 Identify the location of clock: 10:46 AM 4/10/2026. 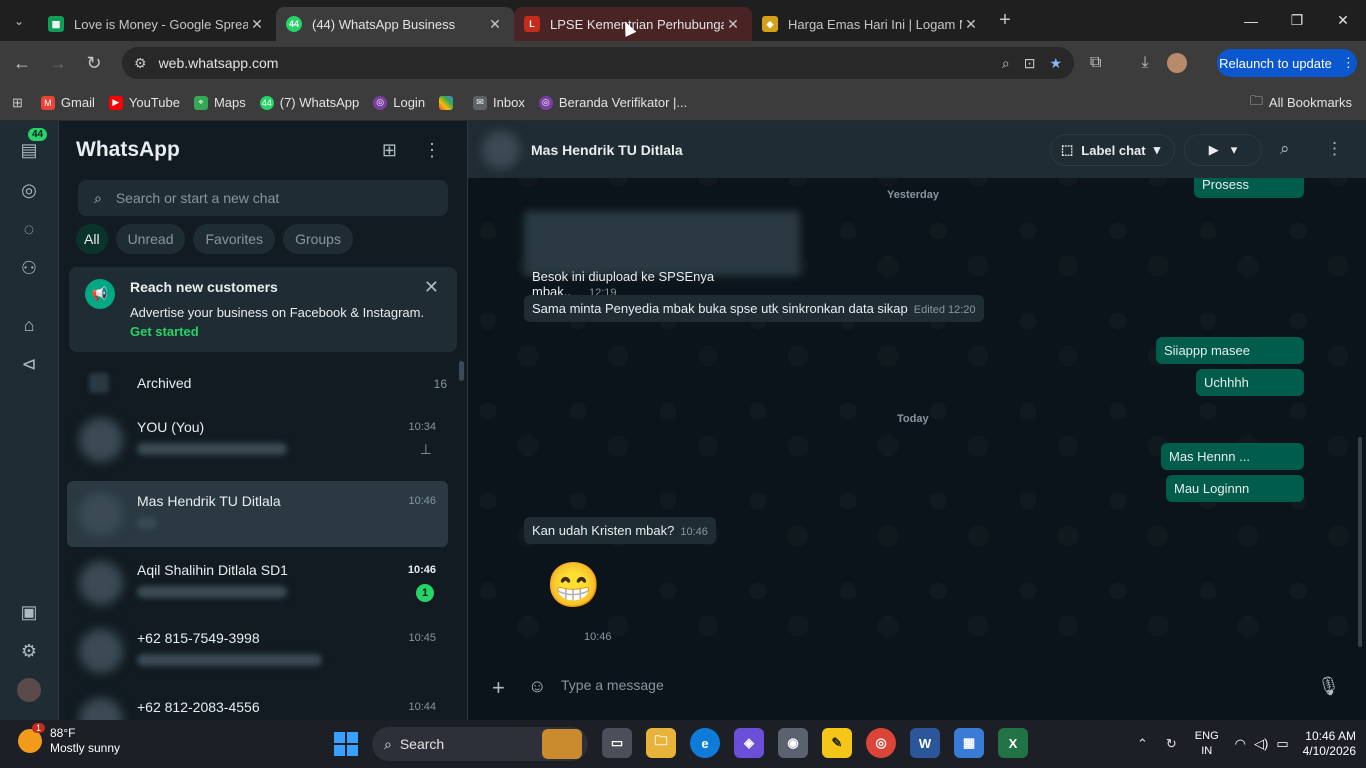
(1329, 744).